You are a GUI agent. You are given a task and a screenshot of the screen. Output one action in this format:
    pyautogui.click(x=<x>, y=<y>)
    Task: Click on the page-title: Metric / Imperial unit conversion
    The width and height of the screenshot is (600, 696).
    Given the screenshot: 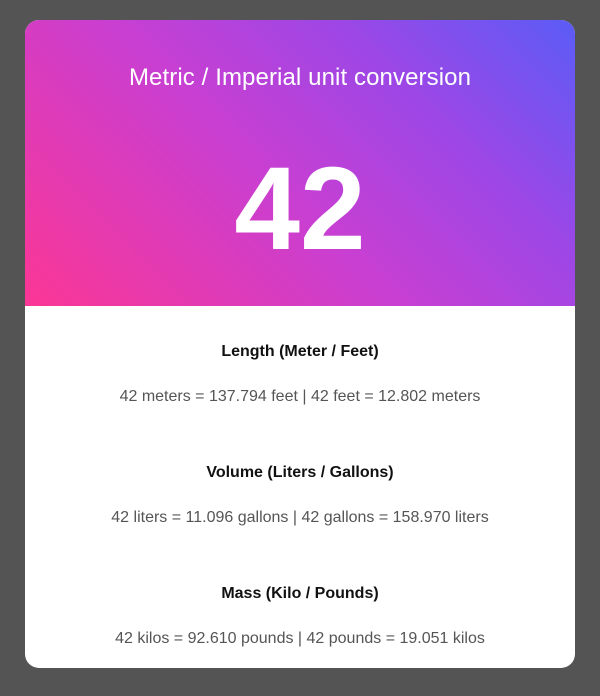 What is the action you would take?
    pyautogui.click(x=300, y=77)
    